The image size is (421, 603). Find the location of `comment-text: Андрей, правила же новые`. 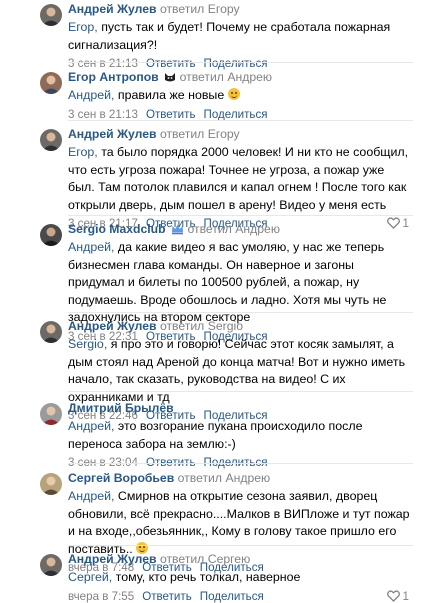

comment-text: Андрей, правила же новые is located at coordinates (240, 96).